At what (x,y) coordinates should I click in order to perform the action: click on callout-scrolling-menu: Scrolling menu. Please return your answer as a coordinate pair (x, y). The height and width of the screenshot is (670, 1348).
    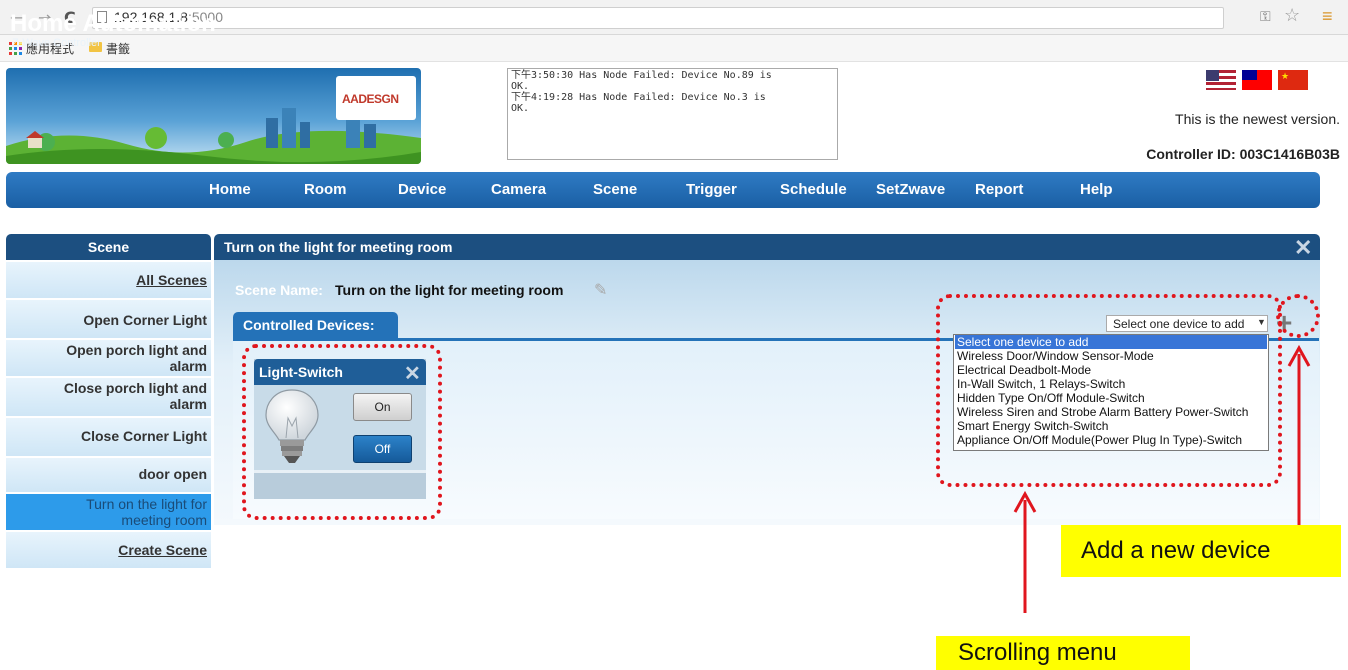
    Looking at the image, I should click on (1063, 653).